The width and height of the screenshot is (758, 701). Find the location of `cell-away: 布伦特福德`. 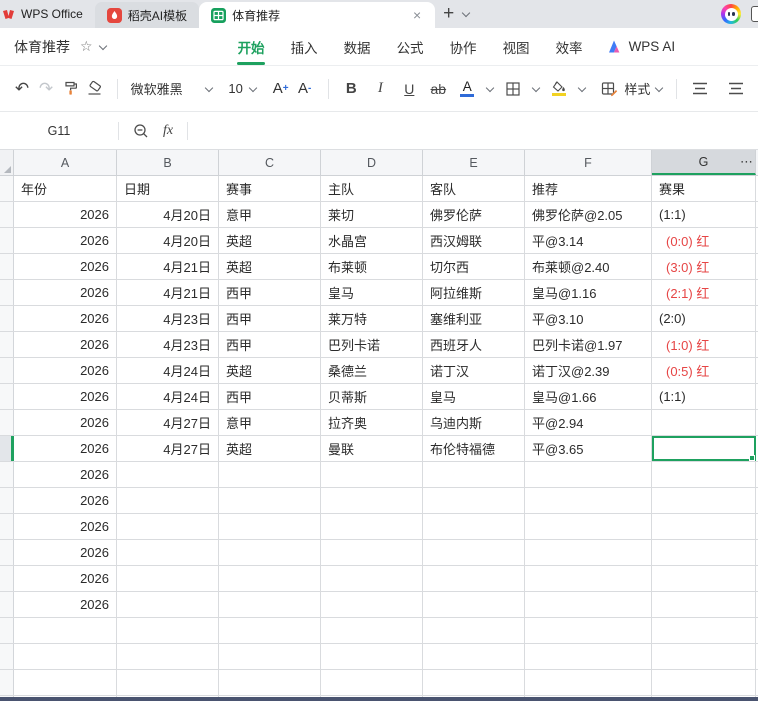

cell-away: 布伦特福德 is located at coordinates (474, 448).